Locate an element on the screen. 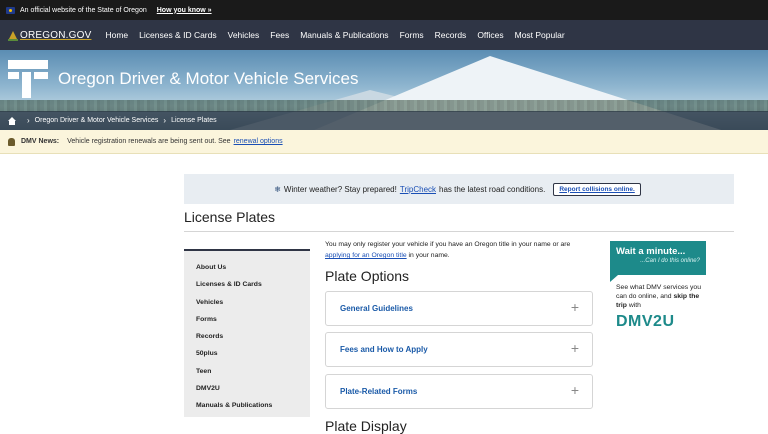  accordion-label: Fees and How to Apply is located at coordinates (384, 349).